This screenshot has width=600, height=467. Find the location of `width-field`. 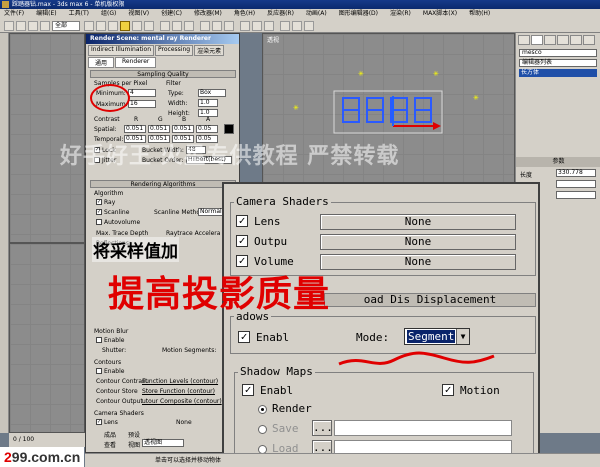

width-field is located at coordinates (576, 184).